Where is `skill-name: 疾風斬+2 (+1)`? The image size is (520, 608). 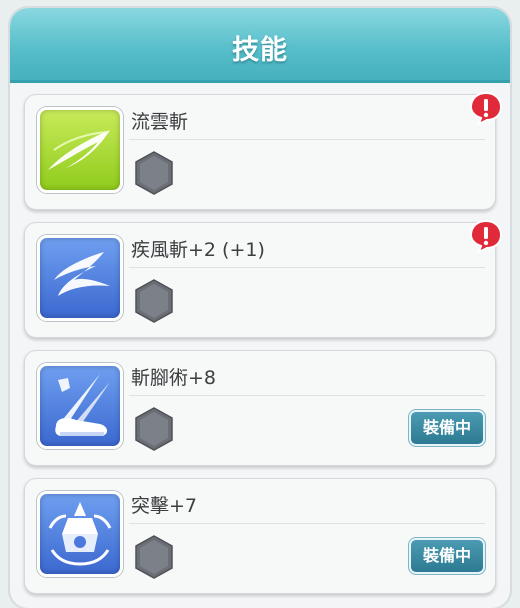 skill-name: 疾風斬+2 (+1) is located at coordinates (198, 250).